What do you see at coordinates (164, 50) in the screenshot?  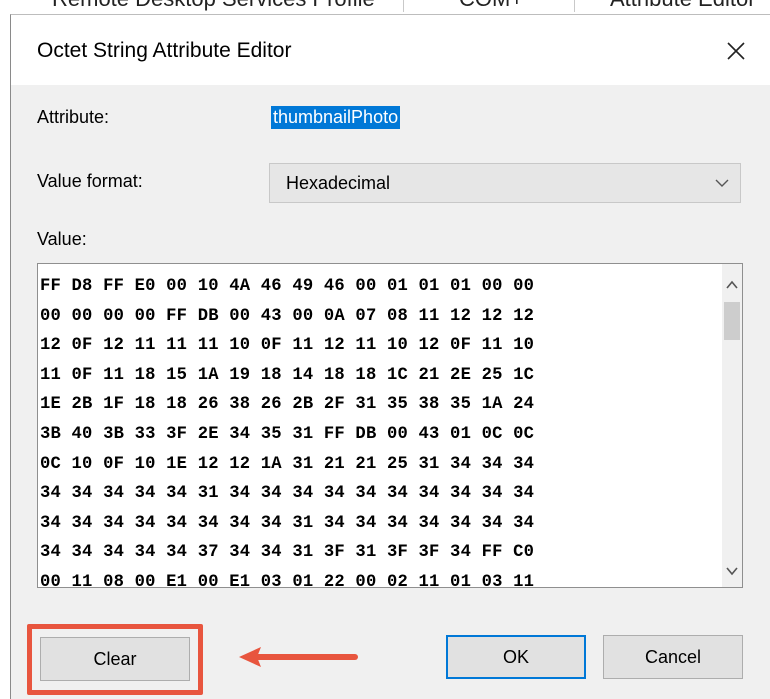 I see `dialog-title: Octet String Attribute Editor` at bounding box center [164, 50].